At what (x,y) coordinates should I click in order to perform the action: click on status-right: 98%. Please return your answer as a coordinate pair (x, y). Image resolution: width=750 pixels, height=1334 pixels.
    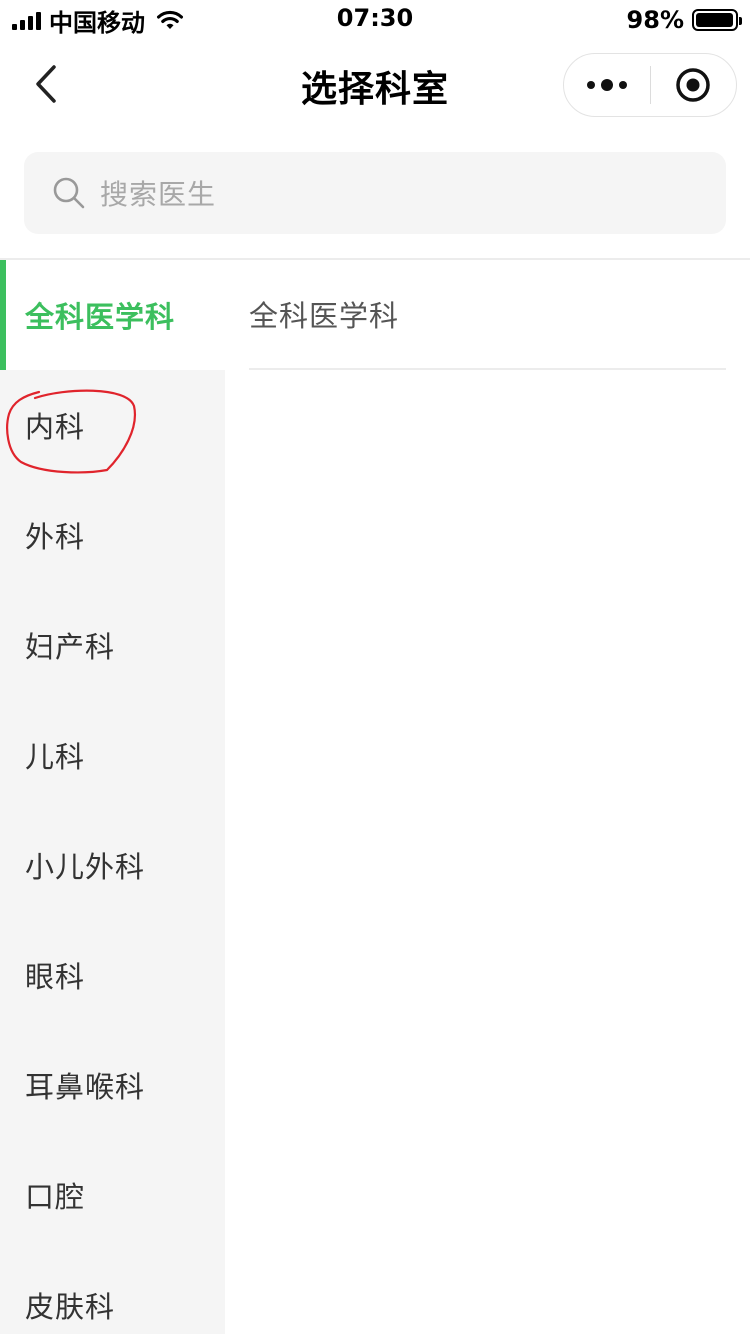
    Looking at the image, I should click on (684, 20).